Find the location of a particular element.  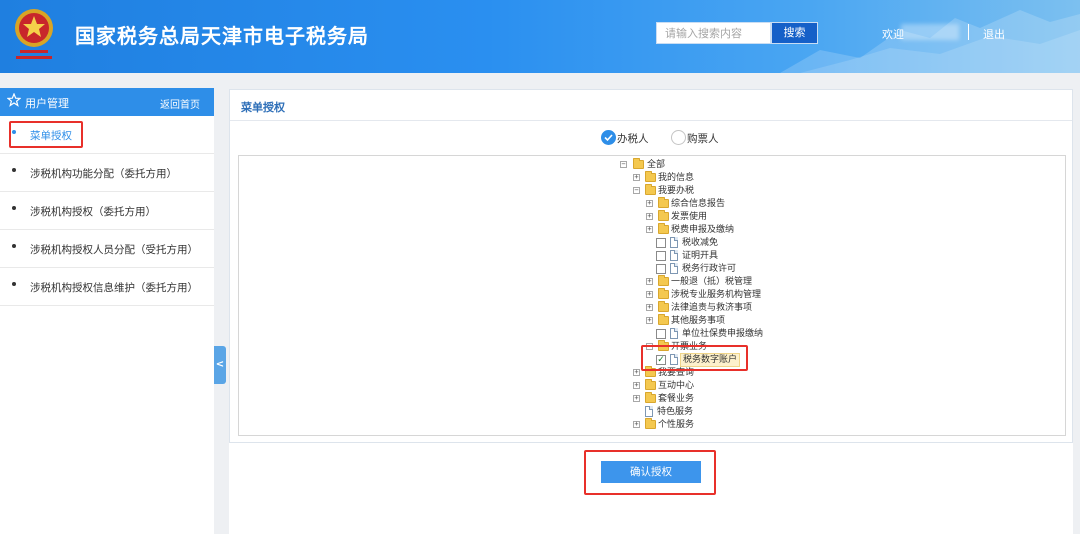

tree-node-other-services: + 其他服务事项 is located at coordinates (691, 320).